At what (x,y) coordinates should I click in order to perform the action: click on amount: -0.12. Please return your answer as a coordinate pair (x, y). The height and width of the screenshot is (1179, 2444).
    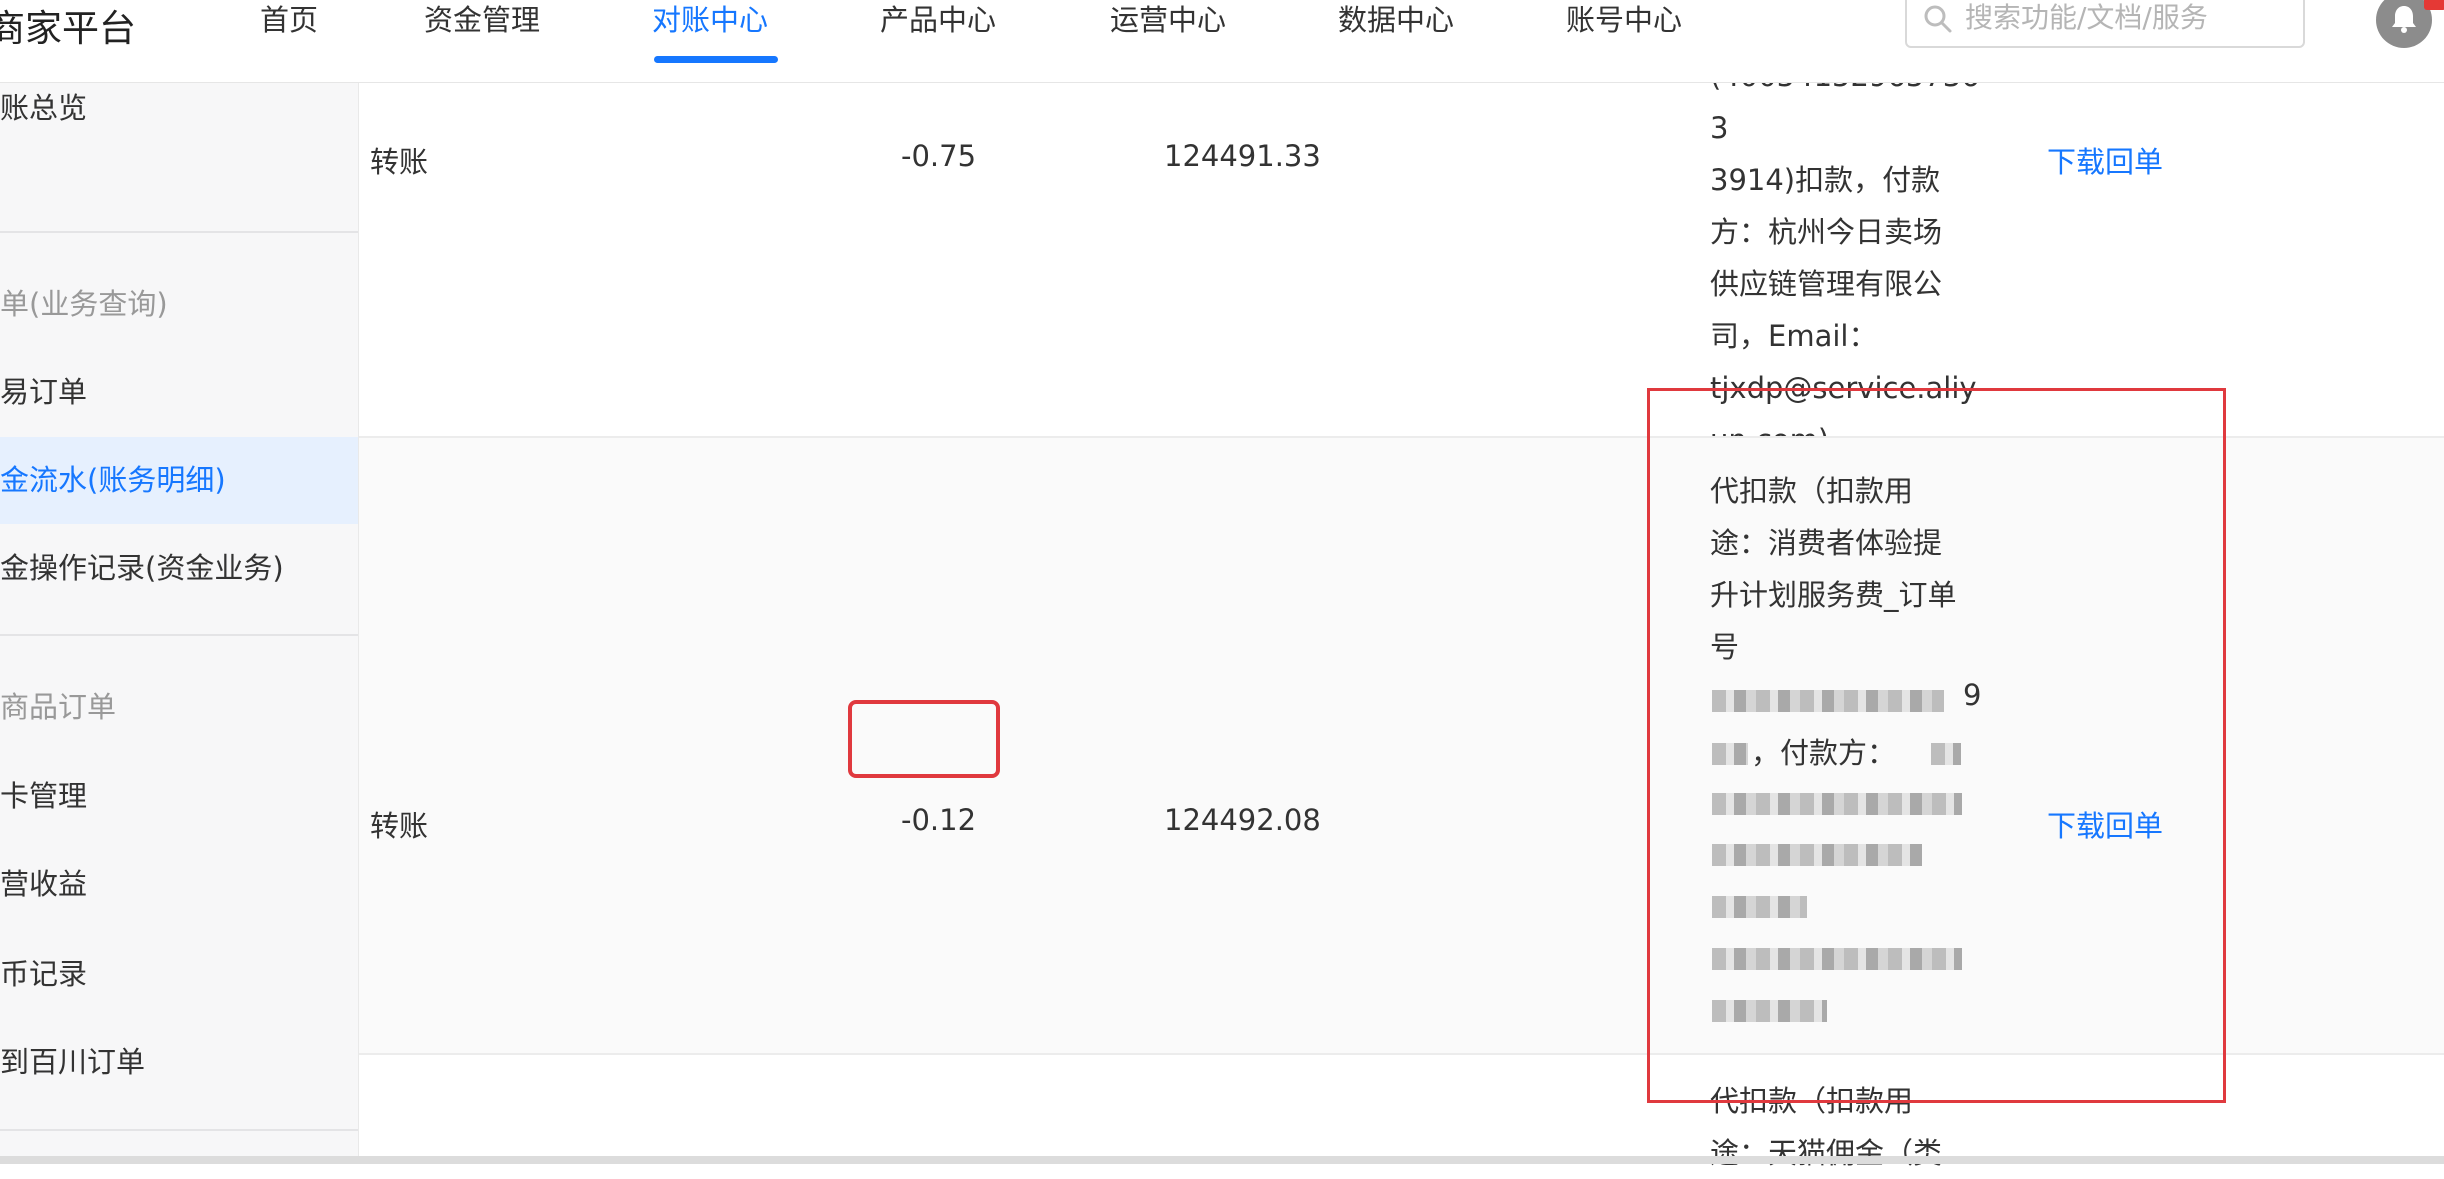
    Looking at the image, I should click on (939, 820).